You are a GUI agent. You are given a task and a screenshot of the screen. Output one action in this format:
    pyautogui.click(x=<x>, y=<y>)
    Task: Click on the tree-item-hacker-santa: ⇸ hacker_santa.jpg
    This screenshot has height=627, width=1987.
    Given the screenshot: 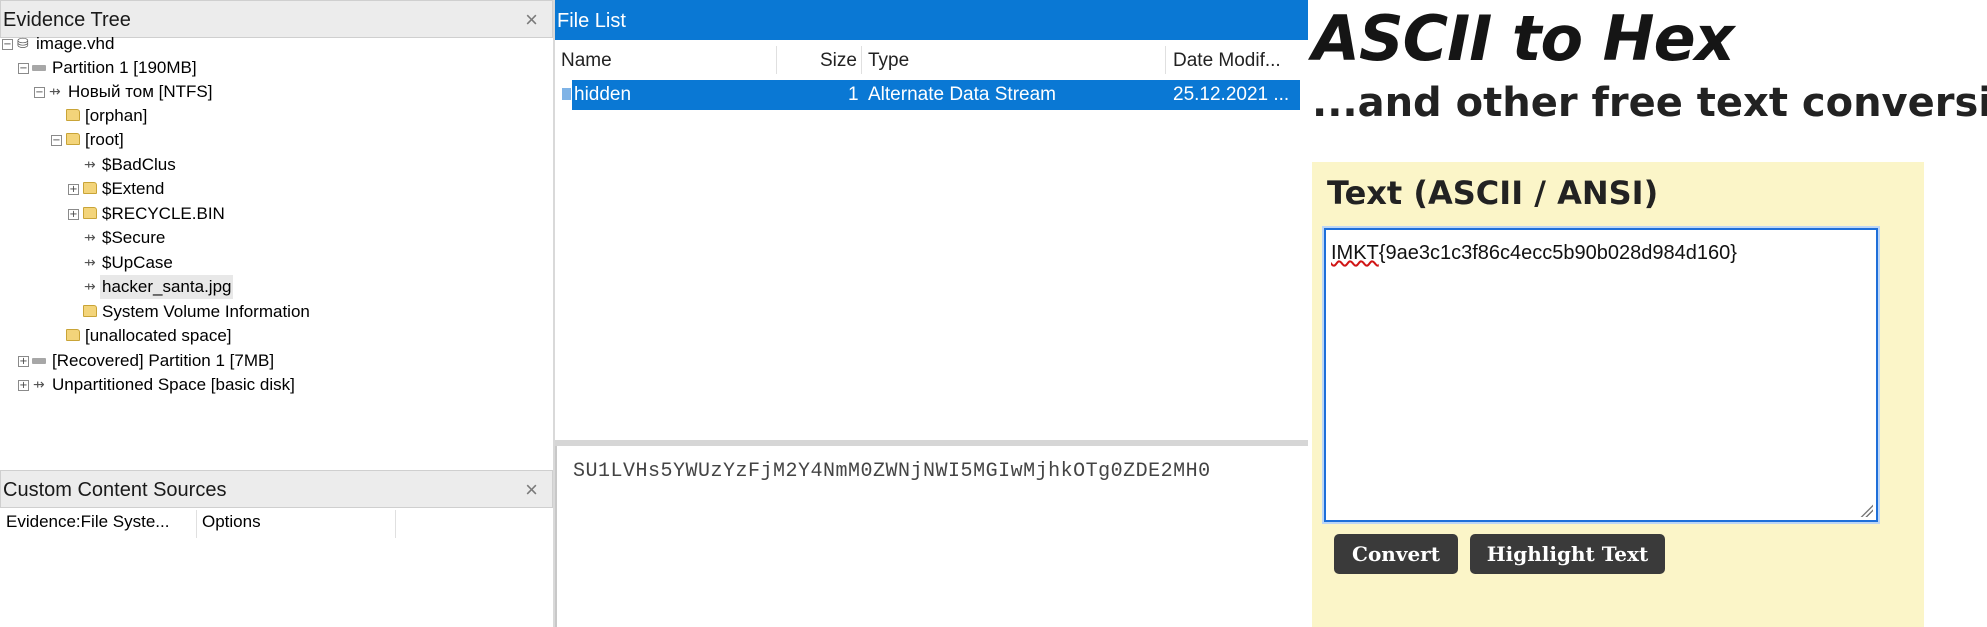 What is the action you would take?
    pyautogui.click(x=130, y=287)
    